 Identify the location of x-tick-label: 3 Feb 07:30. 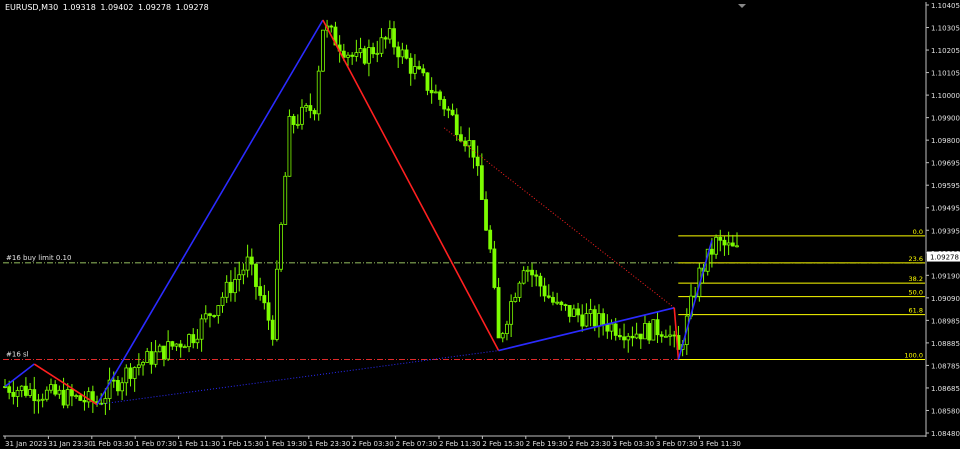
(676, 444).